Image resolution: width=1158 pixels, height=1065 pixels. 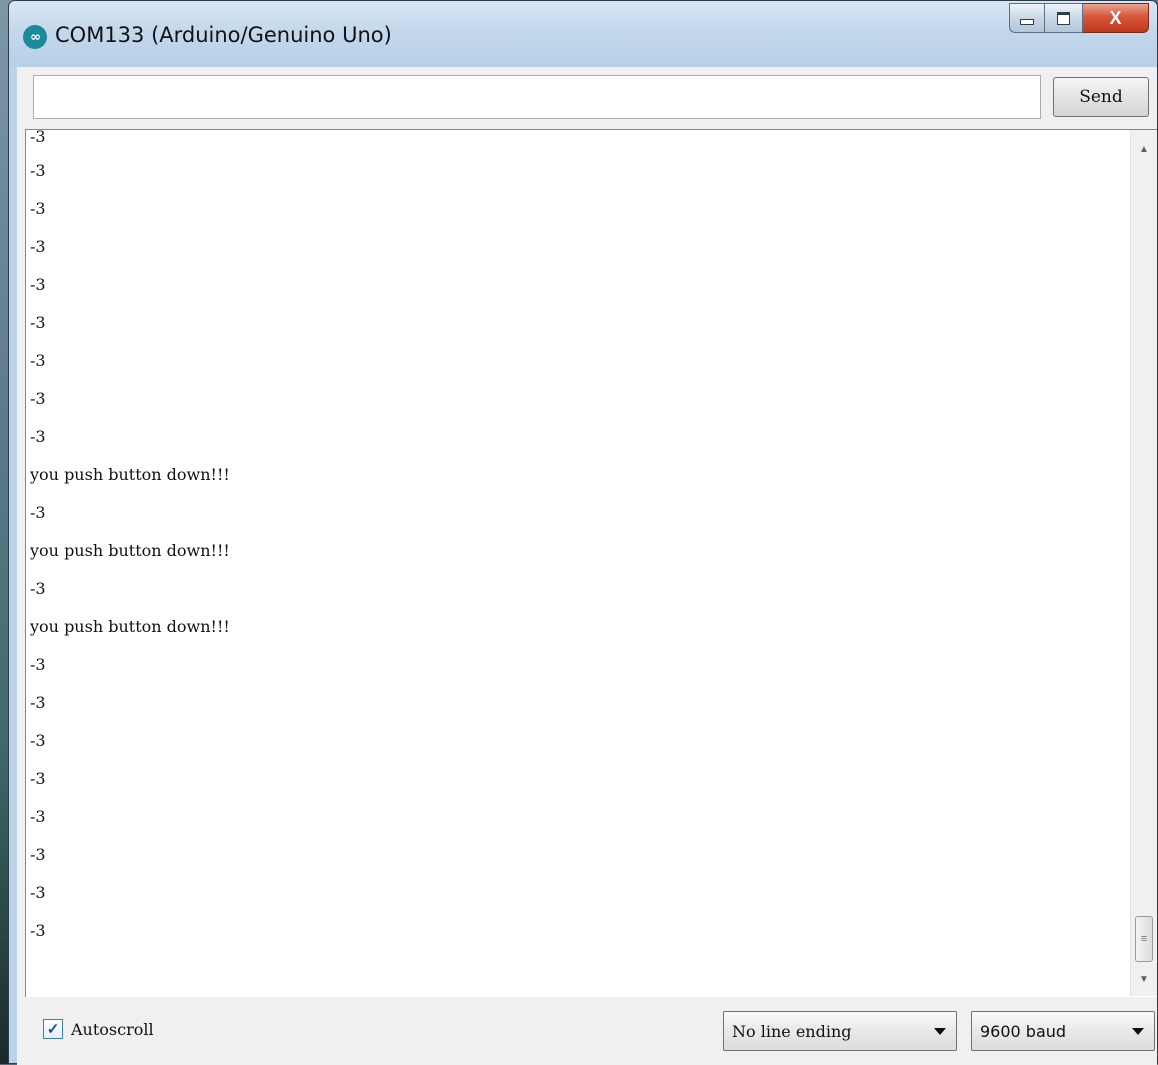 What do you see at coordinates (792, 1031) in the screenshot?
I see `line-ending-value: No line ending` at bounding box center [792, 1031].